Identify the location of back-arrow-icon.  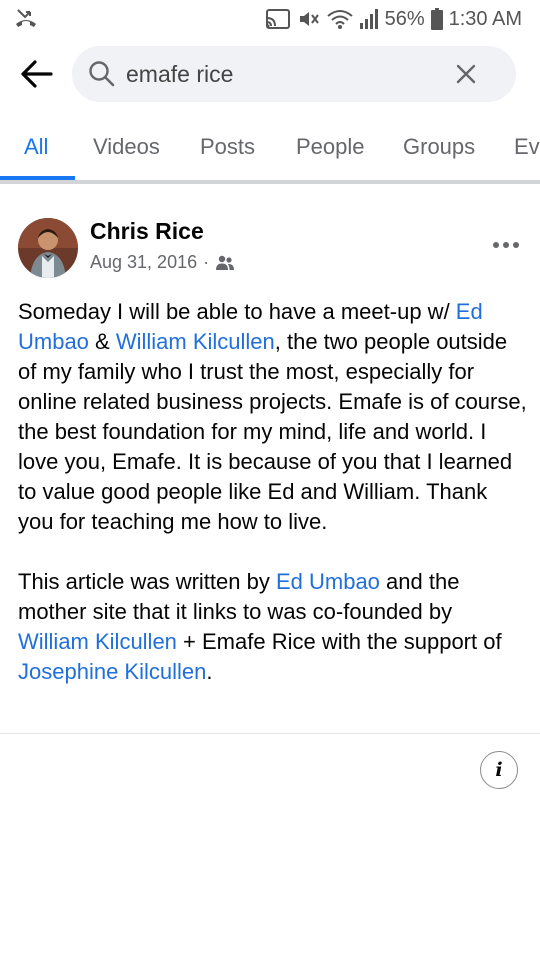
(37, 74).